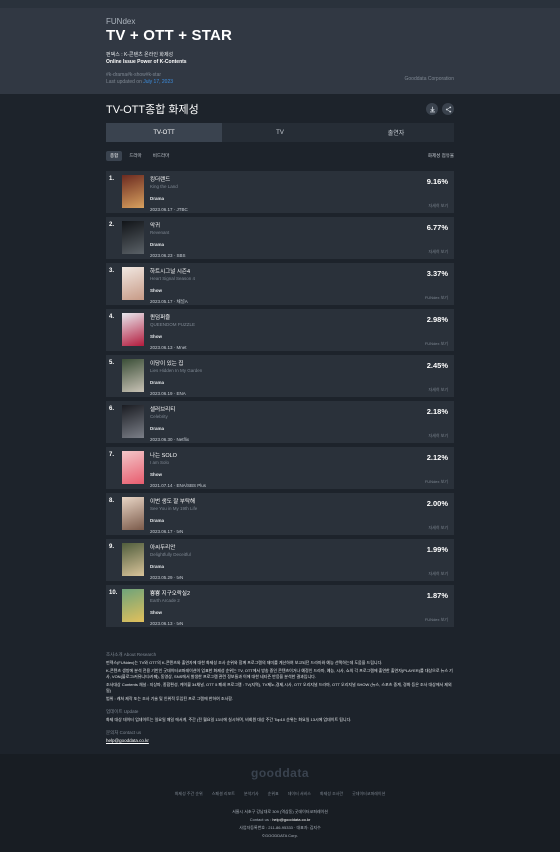  I want to click on row-info: 악귀 Revenant Drama 2023.06.23 · SBS, so click(168, 238).